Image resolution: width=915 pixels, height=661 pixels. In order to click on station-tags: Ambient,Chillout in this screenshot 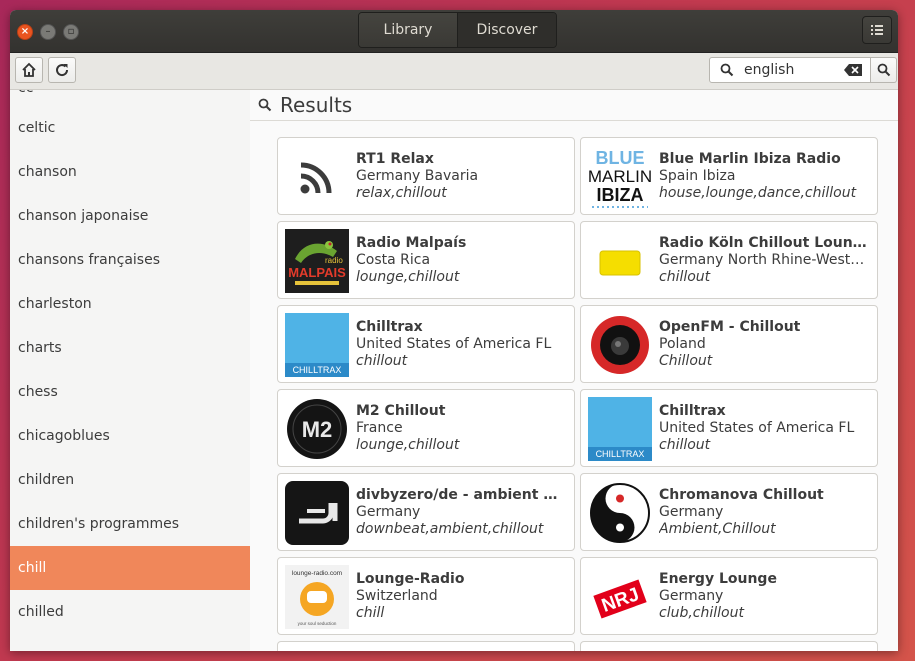, I will do `click(717, 529)`.